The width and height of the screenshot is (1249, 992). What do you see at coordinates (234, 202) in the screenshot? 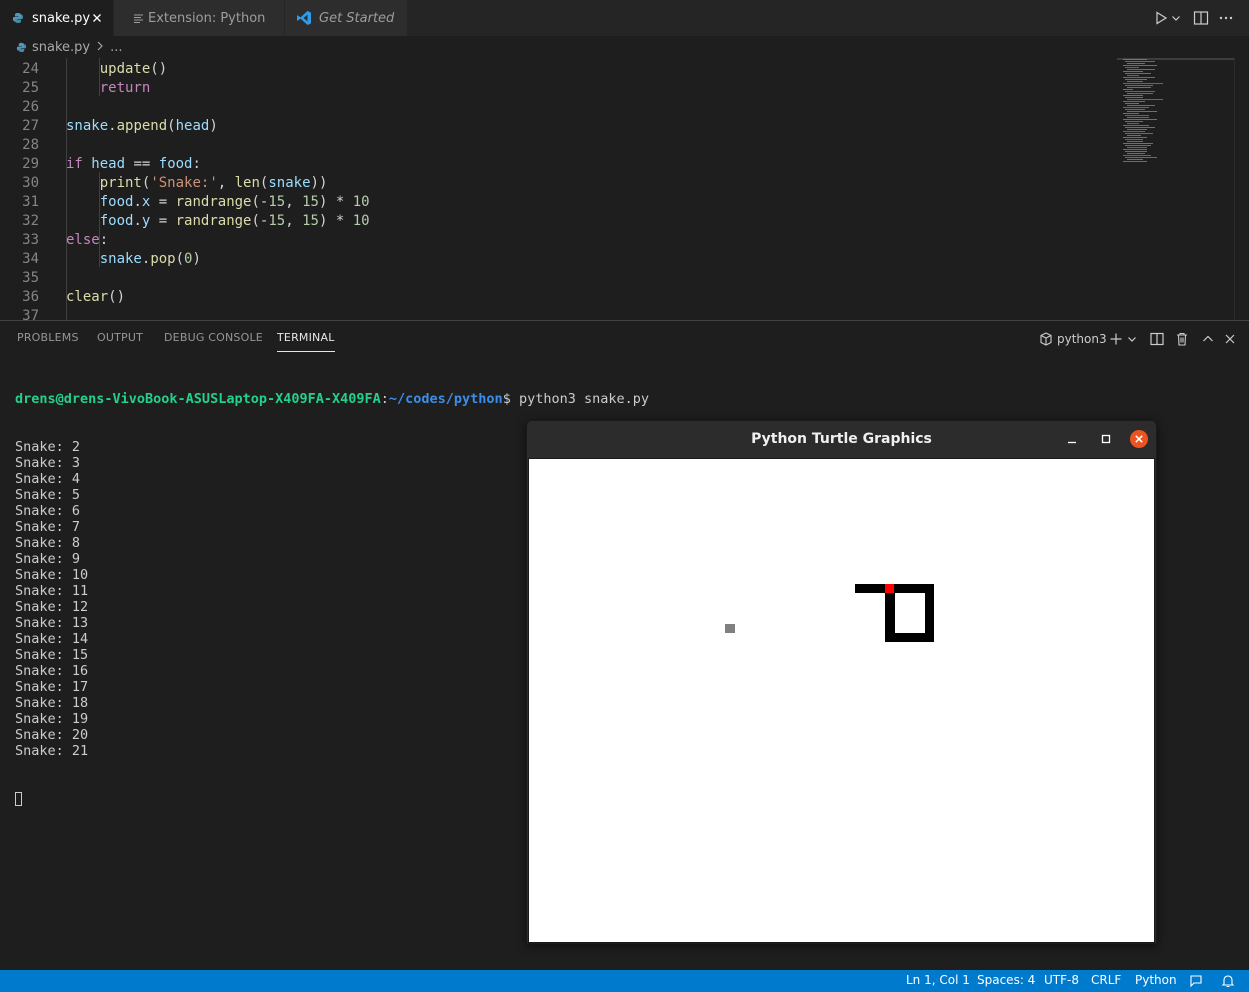
I see `code-text: food.x = randrange(-15, 15) * 10` at bounding box center [234, 202].